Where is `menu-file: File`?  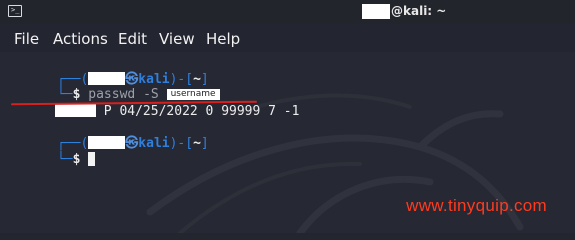 menu-file: File is located at coordinates (26, 39).